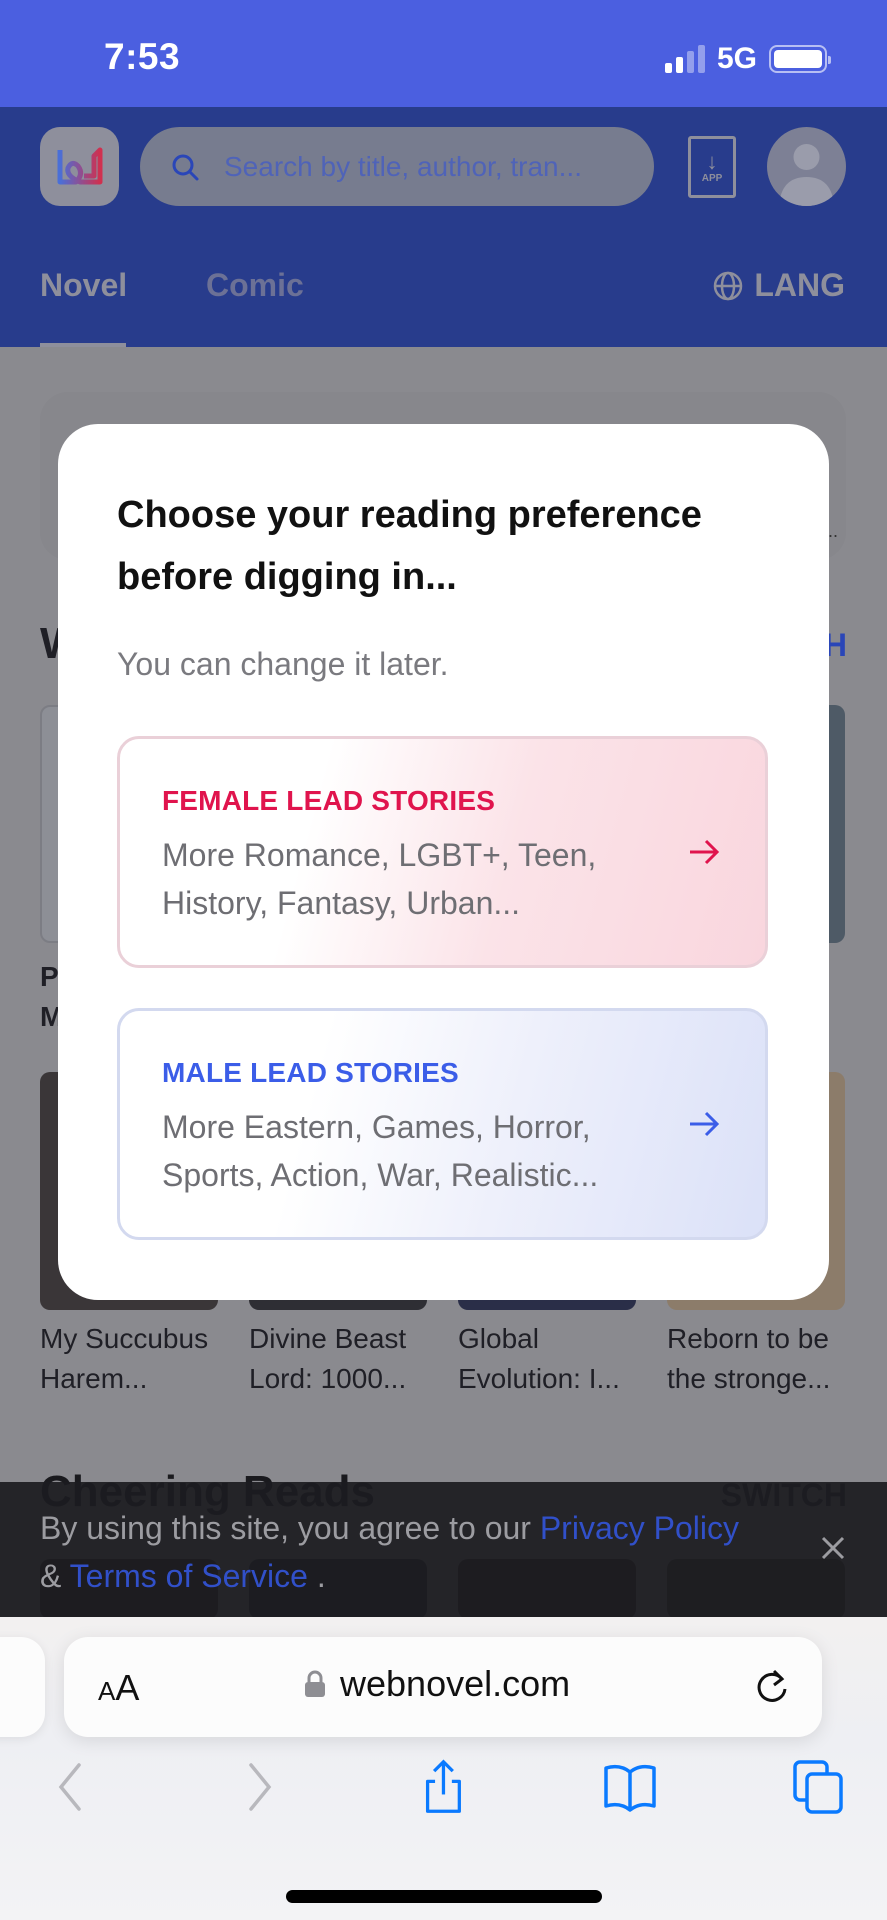 This screenshot has width=887, height=1920. What do you see at coordinates (255, 285) in the screenshot?
I see `tab-comic: Comic` at bounding box center [255, 285].